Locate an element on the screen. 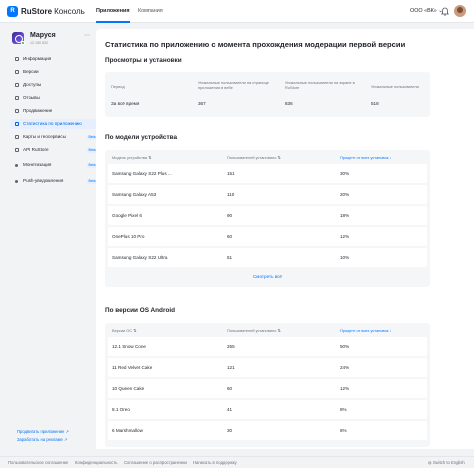  more-icon: ⋯ is located at coordinates (87, 36).